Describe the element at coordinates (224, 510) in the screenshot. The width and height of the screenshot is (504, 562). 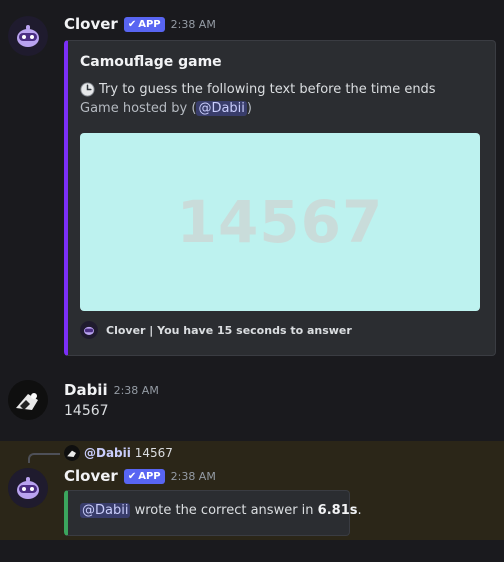
I see `result-text: wrote the correct answer in` at that location.